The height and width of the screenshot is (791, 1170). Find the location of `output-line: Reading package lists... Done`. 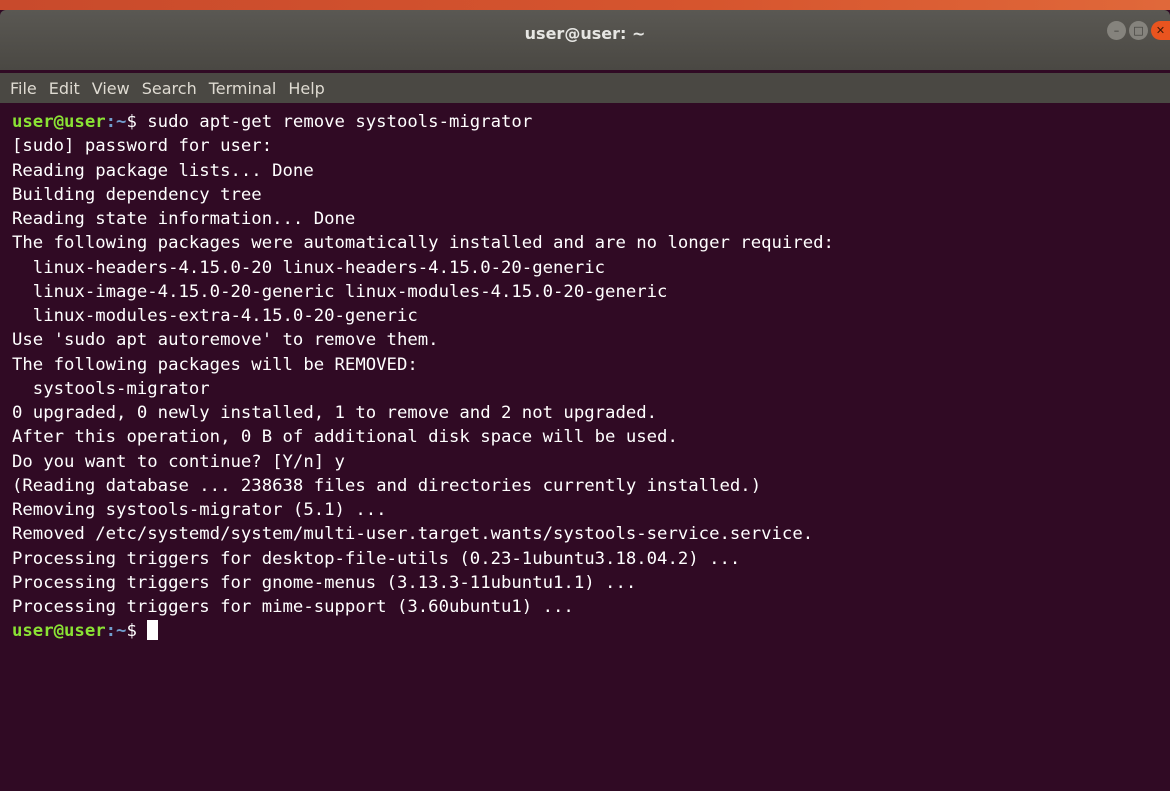

output-line: Reading package lists... Done is located at coordinates (163, 170).